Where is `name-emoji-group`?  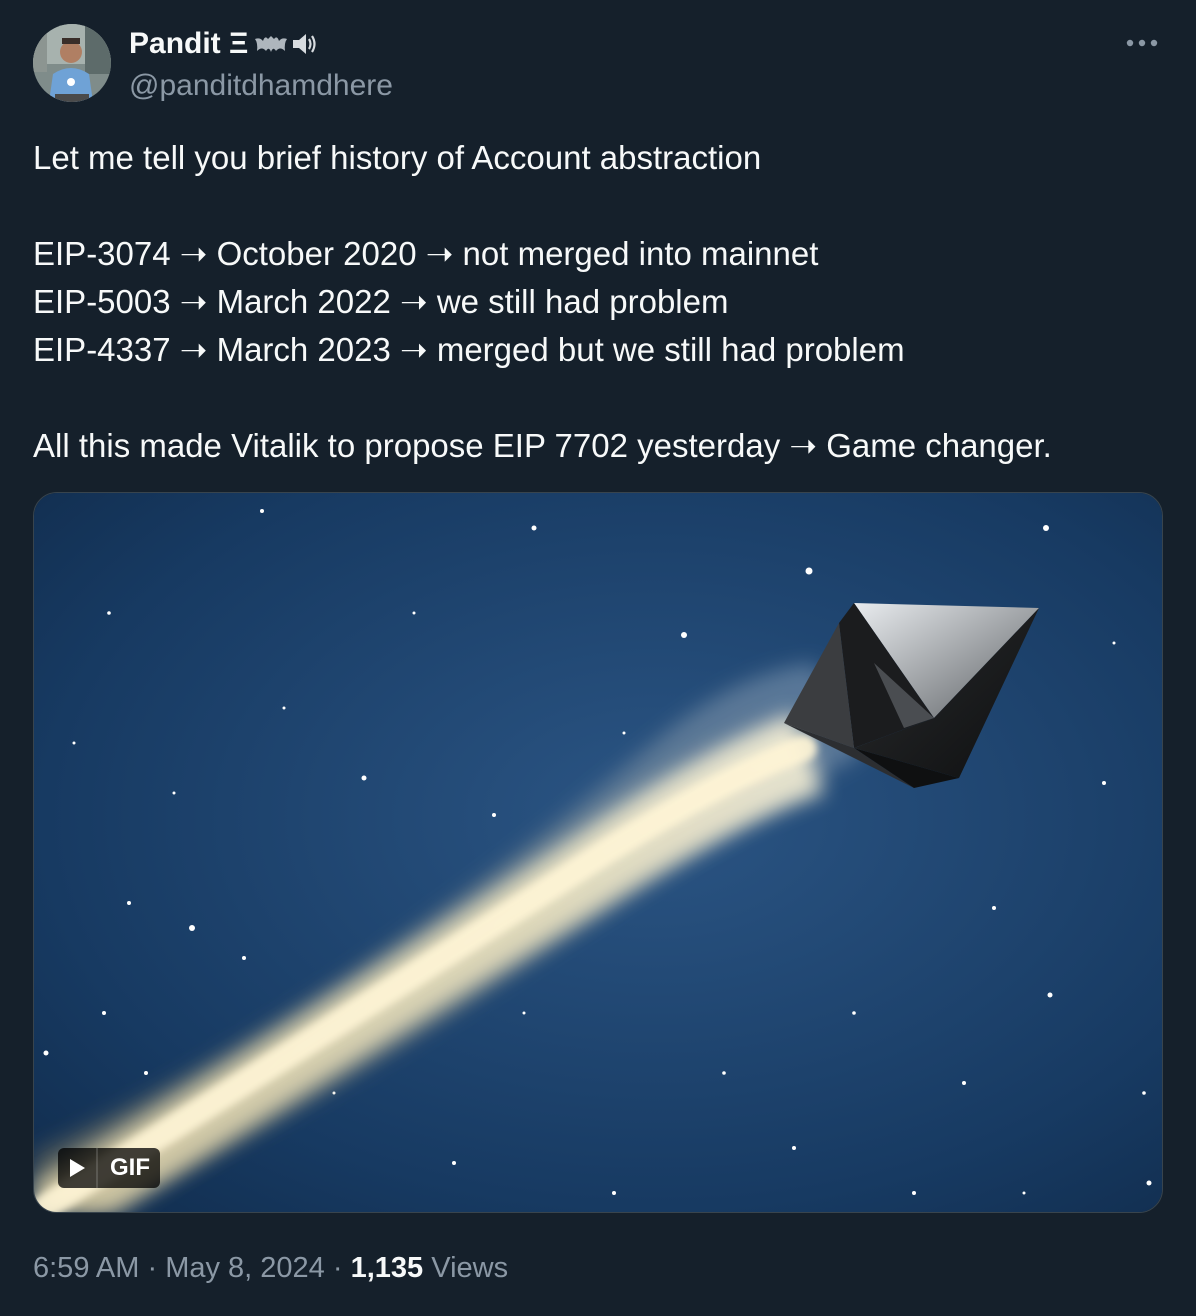
name-emoji-group is located at coordinates (287, 44).